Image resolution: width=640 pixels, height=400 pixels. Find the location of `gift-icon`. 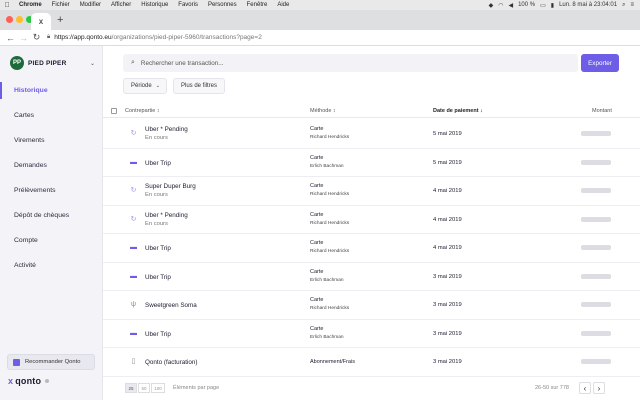

gift-icon is located at coordinates (16, 362).